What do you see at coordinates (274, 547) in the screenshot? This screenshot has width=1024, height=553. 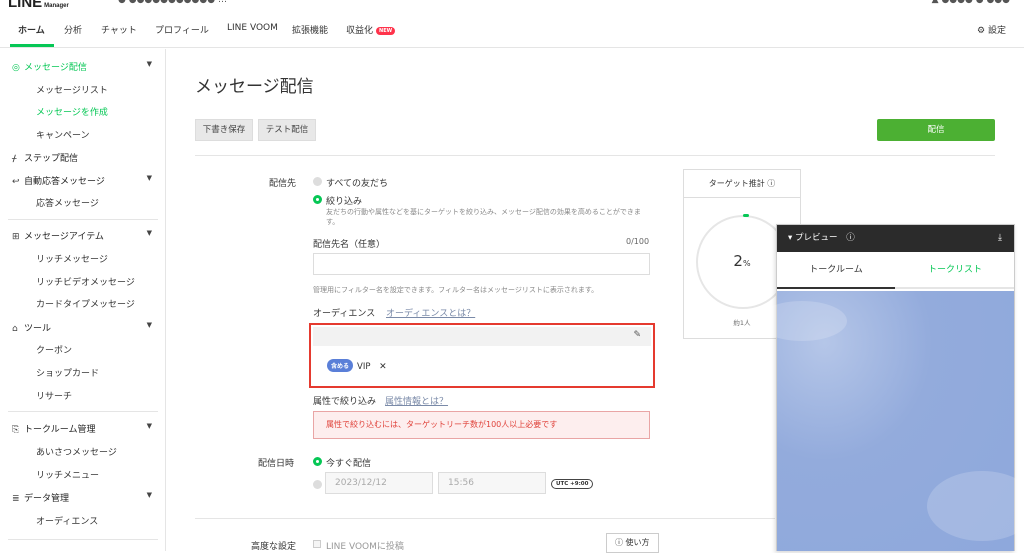 I see `advanced-settings-label: 高度な設定` at bounding box center [274, 547].